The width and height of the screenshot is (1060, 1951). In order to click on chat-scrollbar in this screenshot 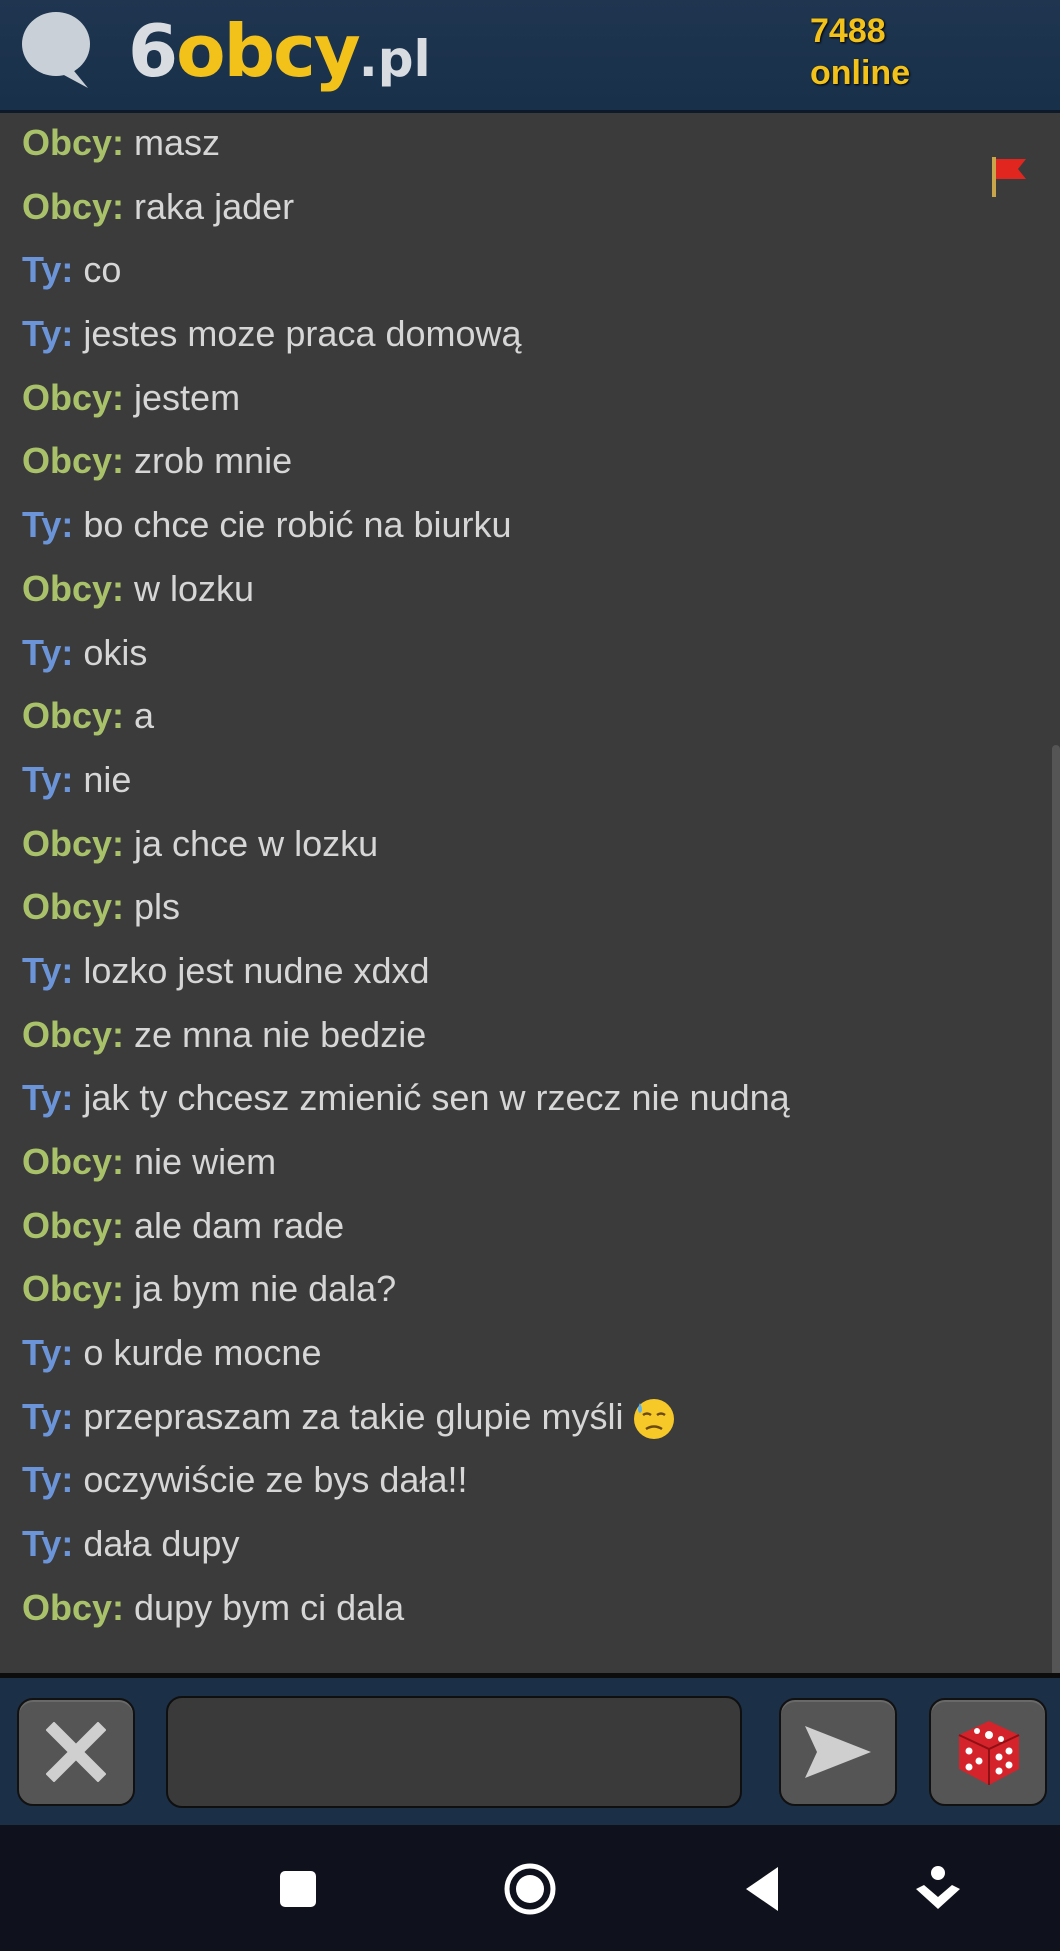, I will do `click(1056, 1209)`.